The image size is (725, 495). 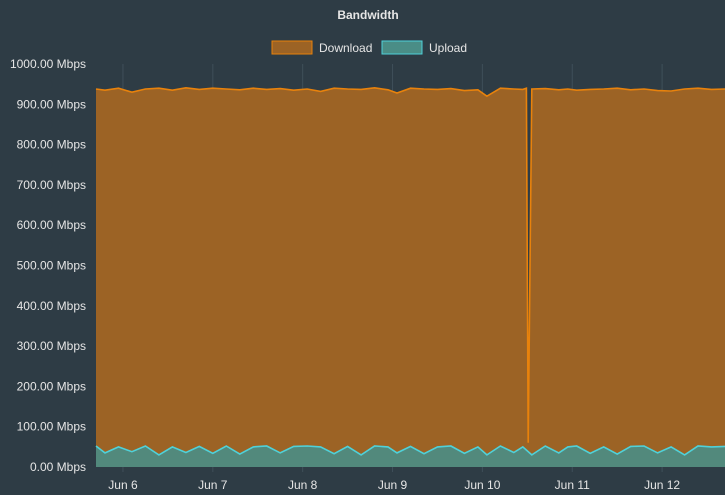 I want to click on legend-label: Upload, so click(x=448, y=48).